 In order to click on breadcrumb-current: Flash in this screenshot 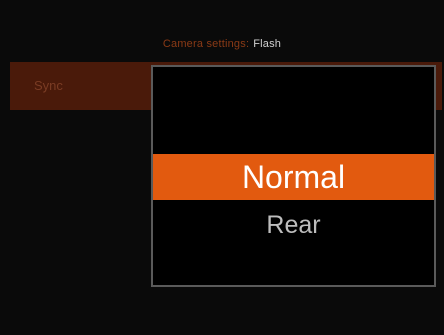, I will do `click(267, 44)`.